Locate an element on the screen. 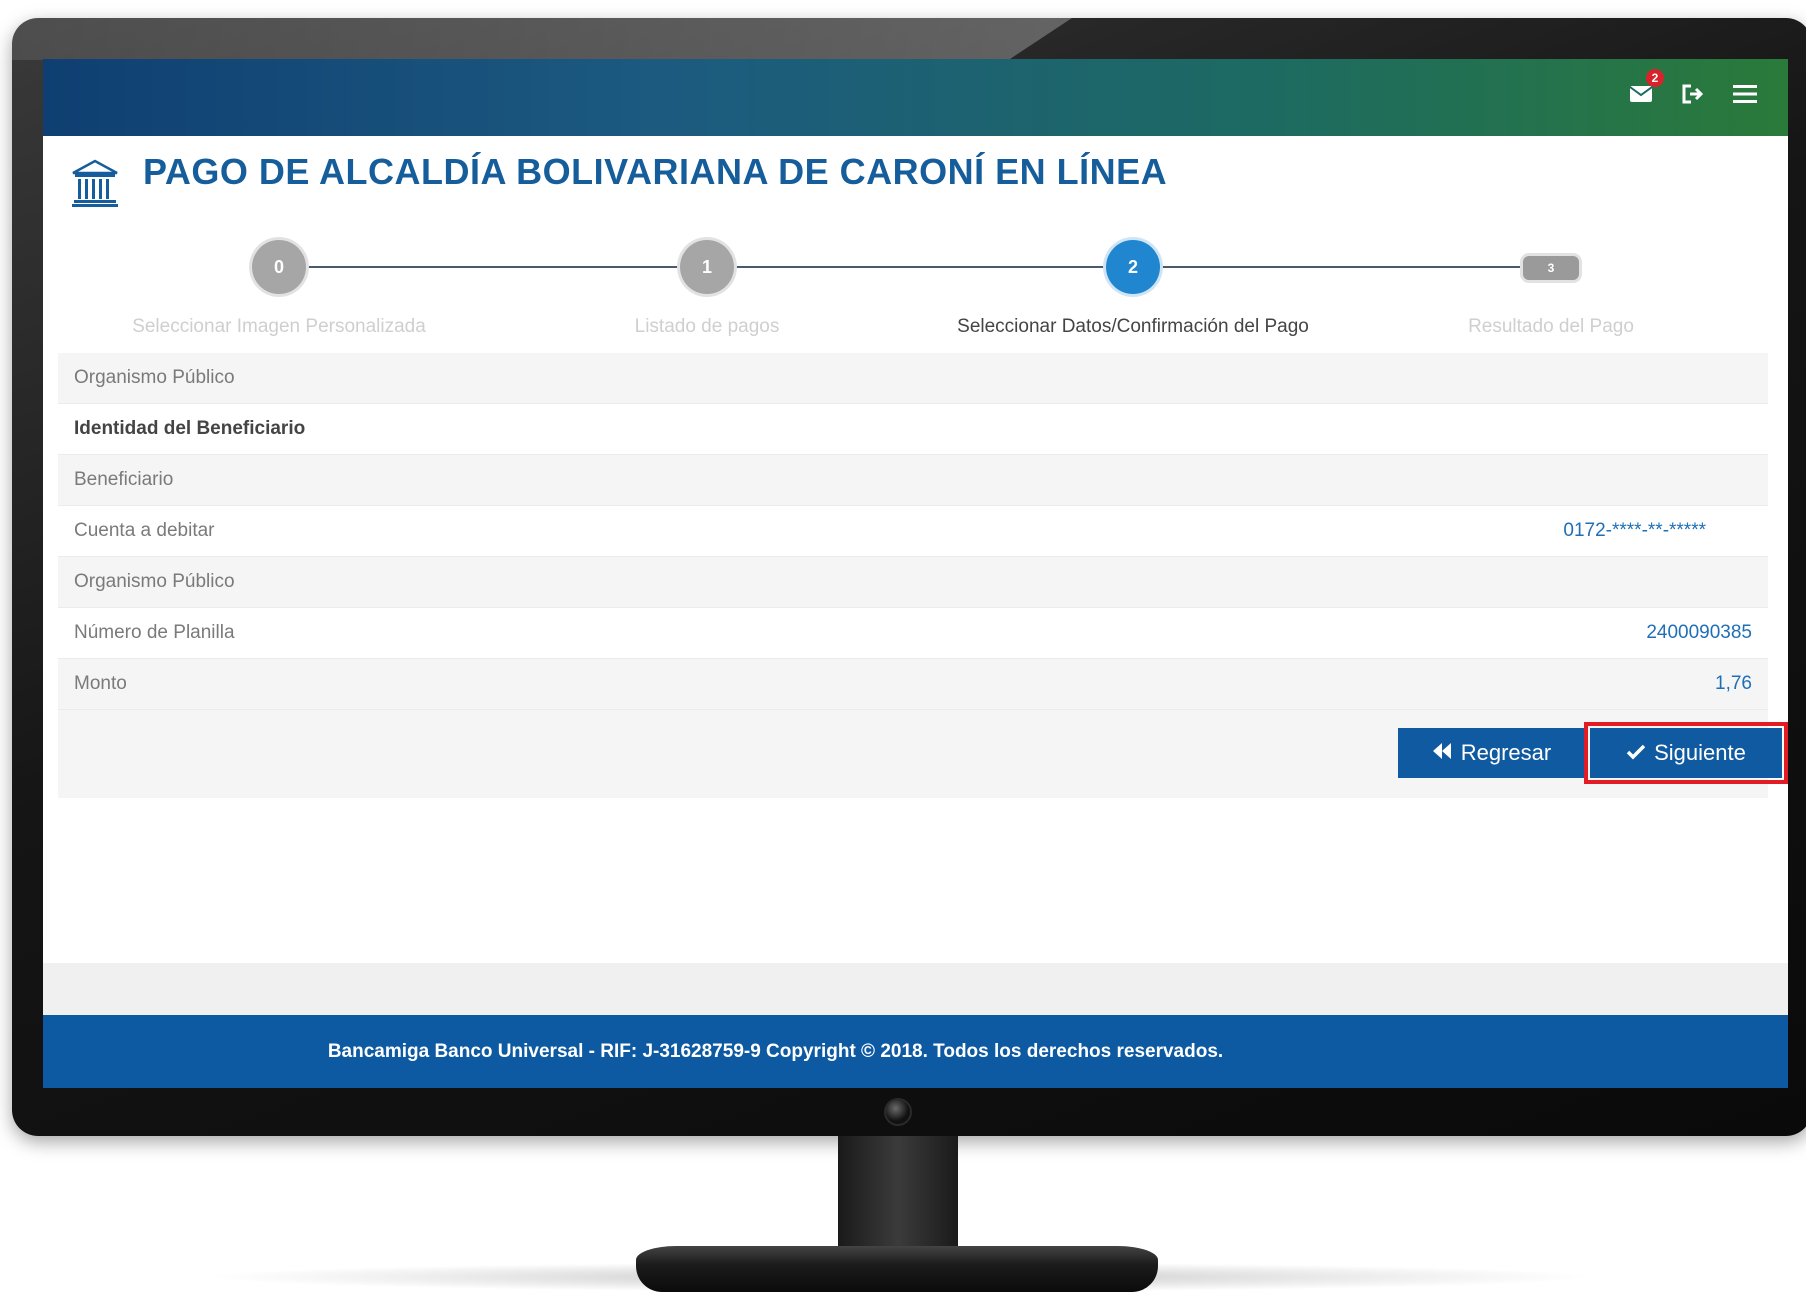  gray-band is located at coordinates (915, 989).